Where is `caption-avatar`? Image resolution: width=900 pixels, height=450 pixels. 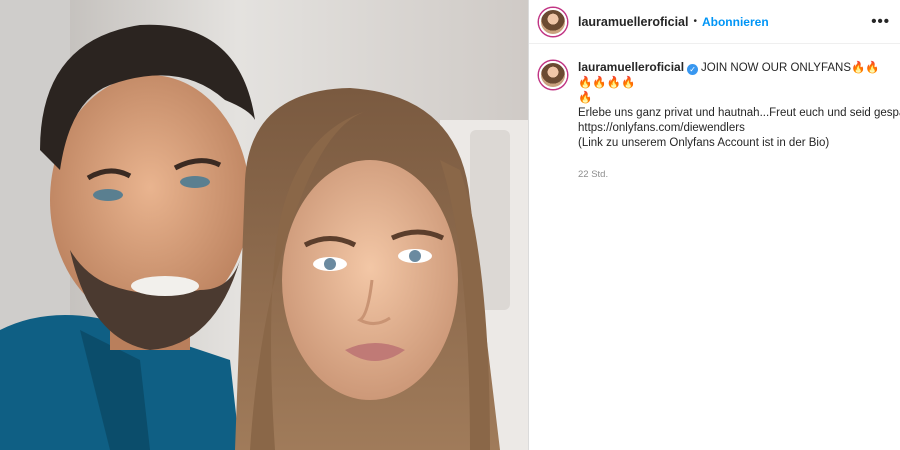
caption-avatar is located at coordinates (553, 75).